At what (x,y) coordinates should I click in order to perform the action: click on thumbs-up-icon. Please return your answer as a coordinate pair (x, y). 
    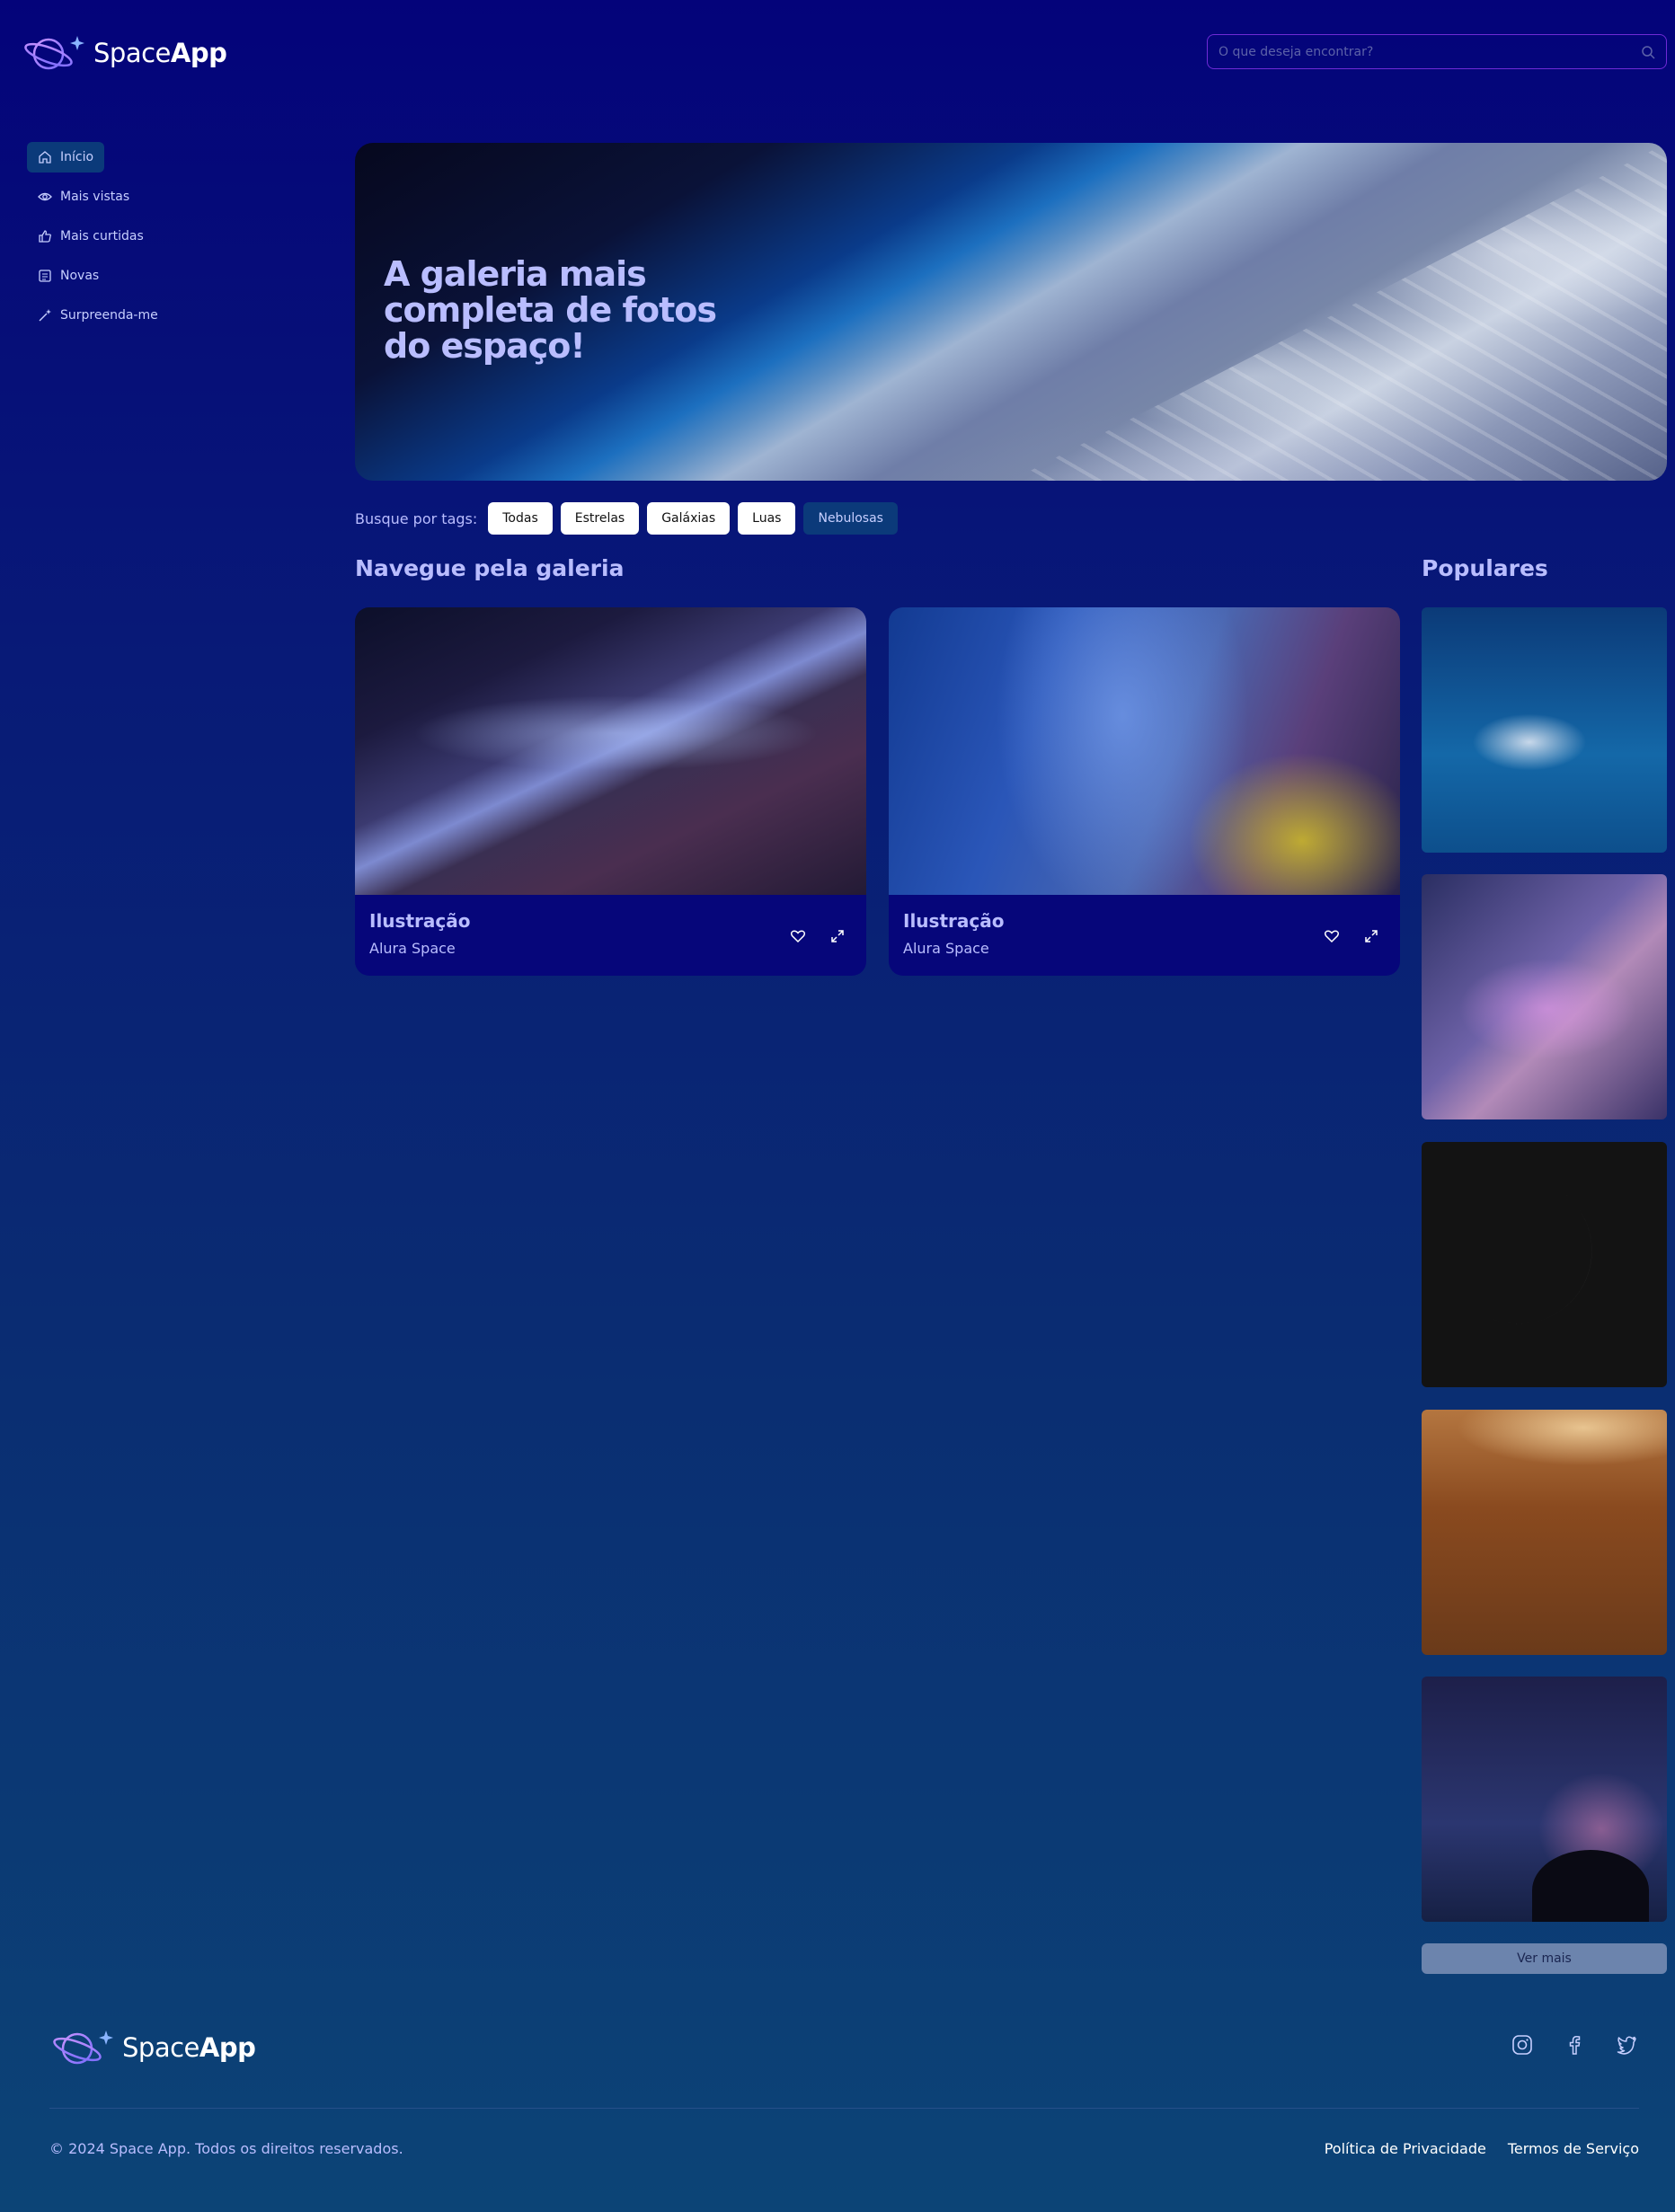
    Looking at the image, I should click on (45, 236).